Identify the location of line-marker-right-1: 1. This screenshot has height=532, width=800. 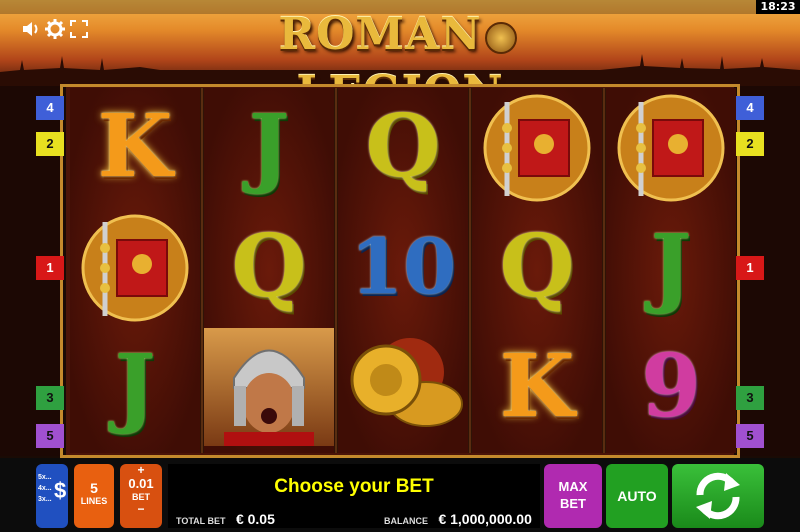
(750, 268).